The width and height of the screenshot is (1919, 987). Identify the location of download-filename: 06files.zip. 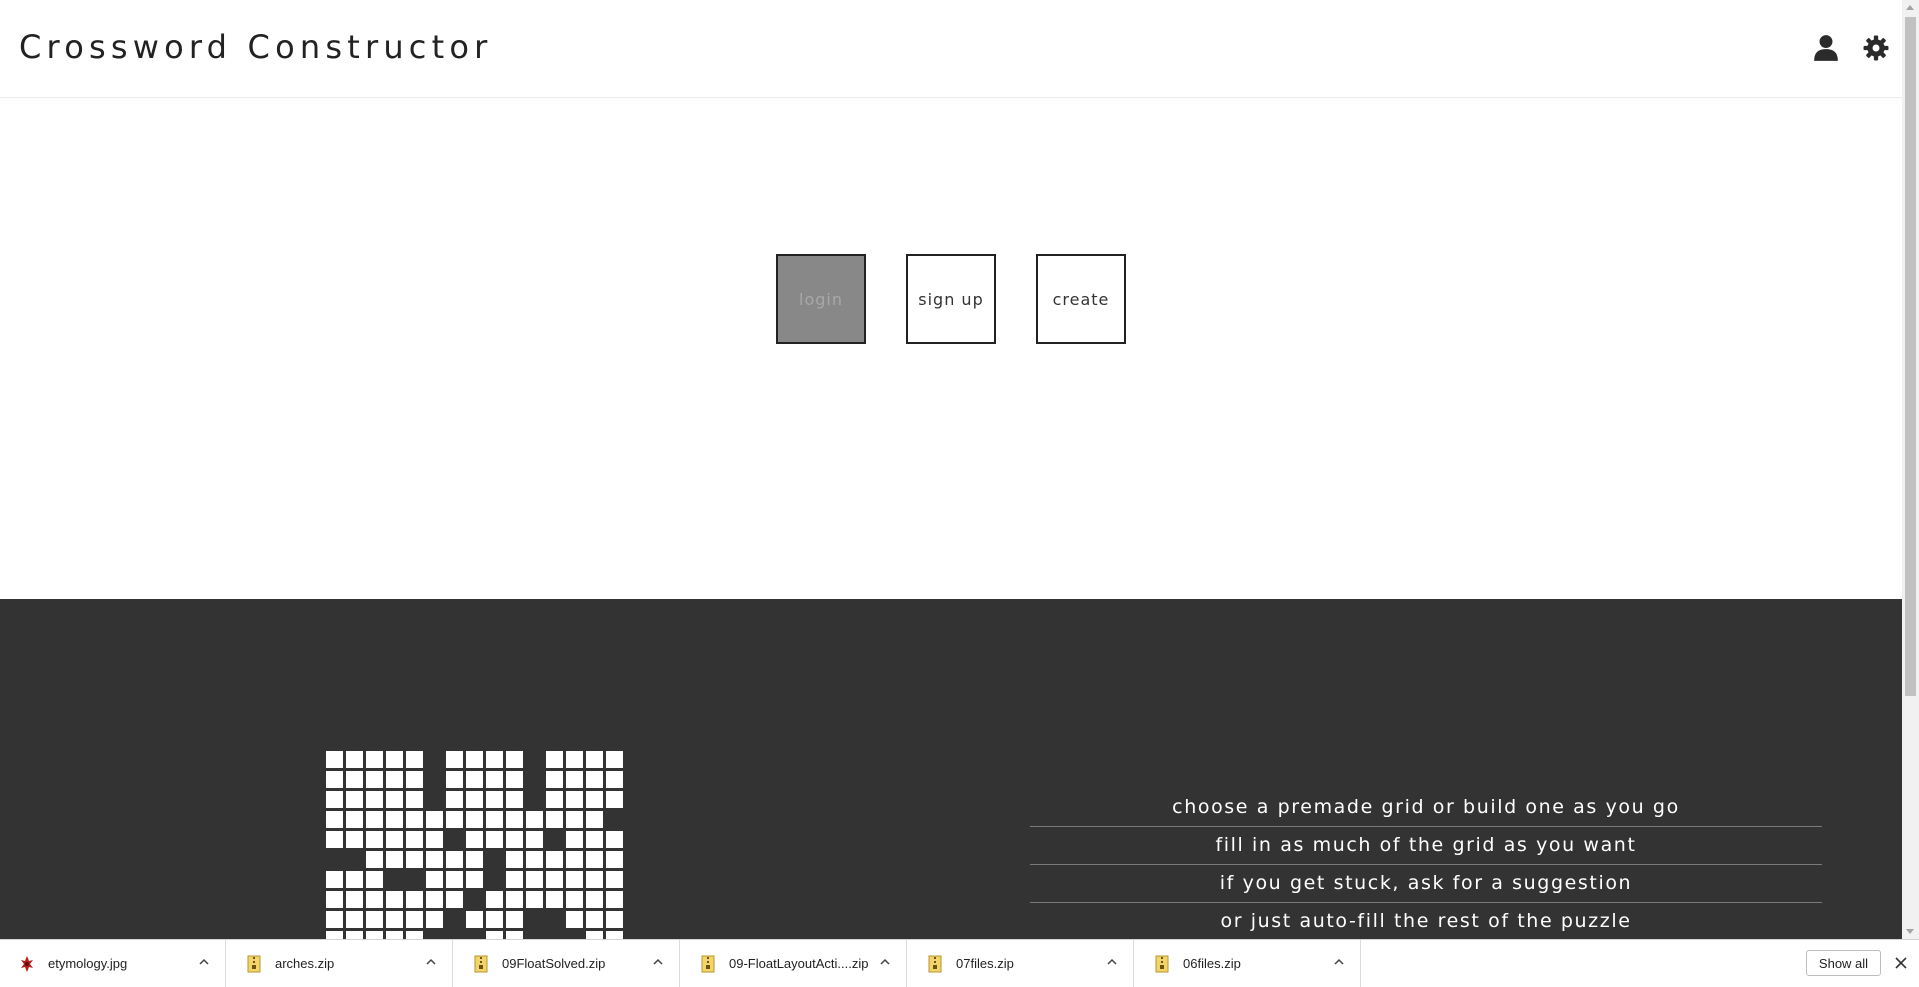
(1212, 963).